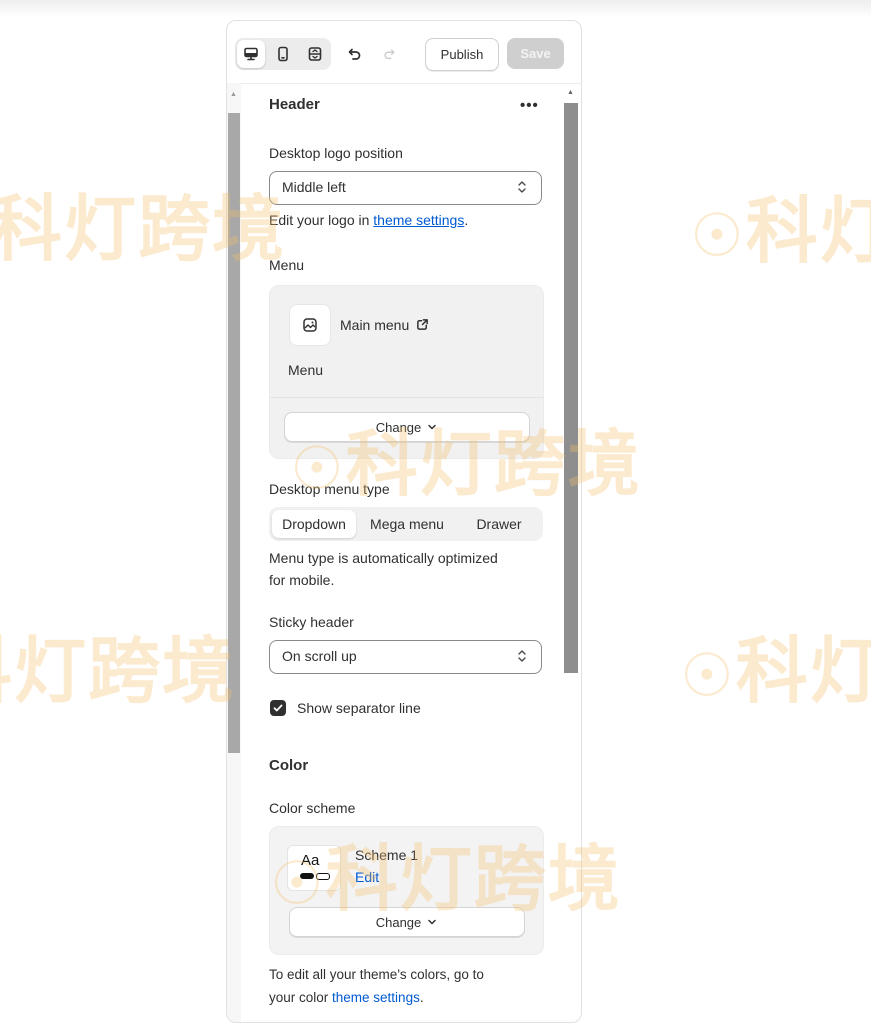  I want to click on desktop-view-button, so click(251, 54).